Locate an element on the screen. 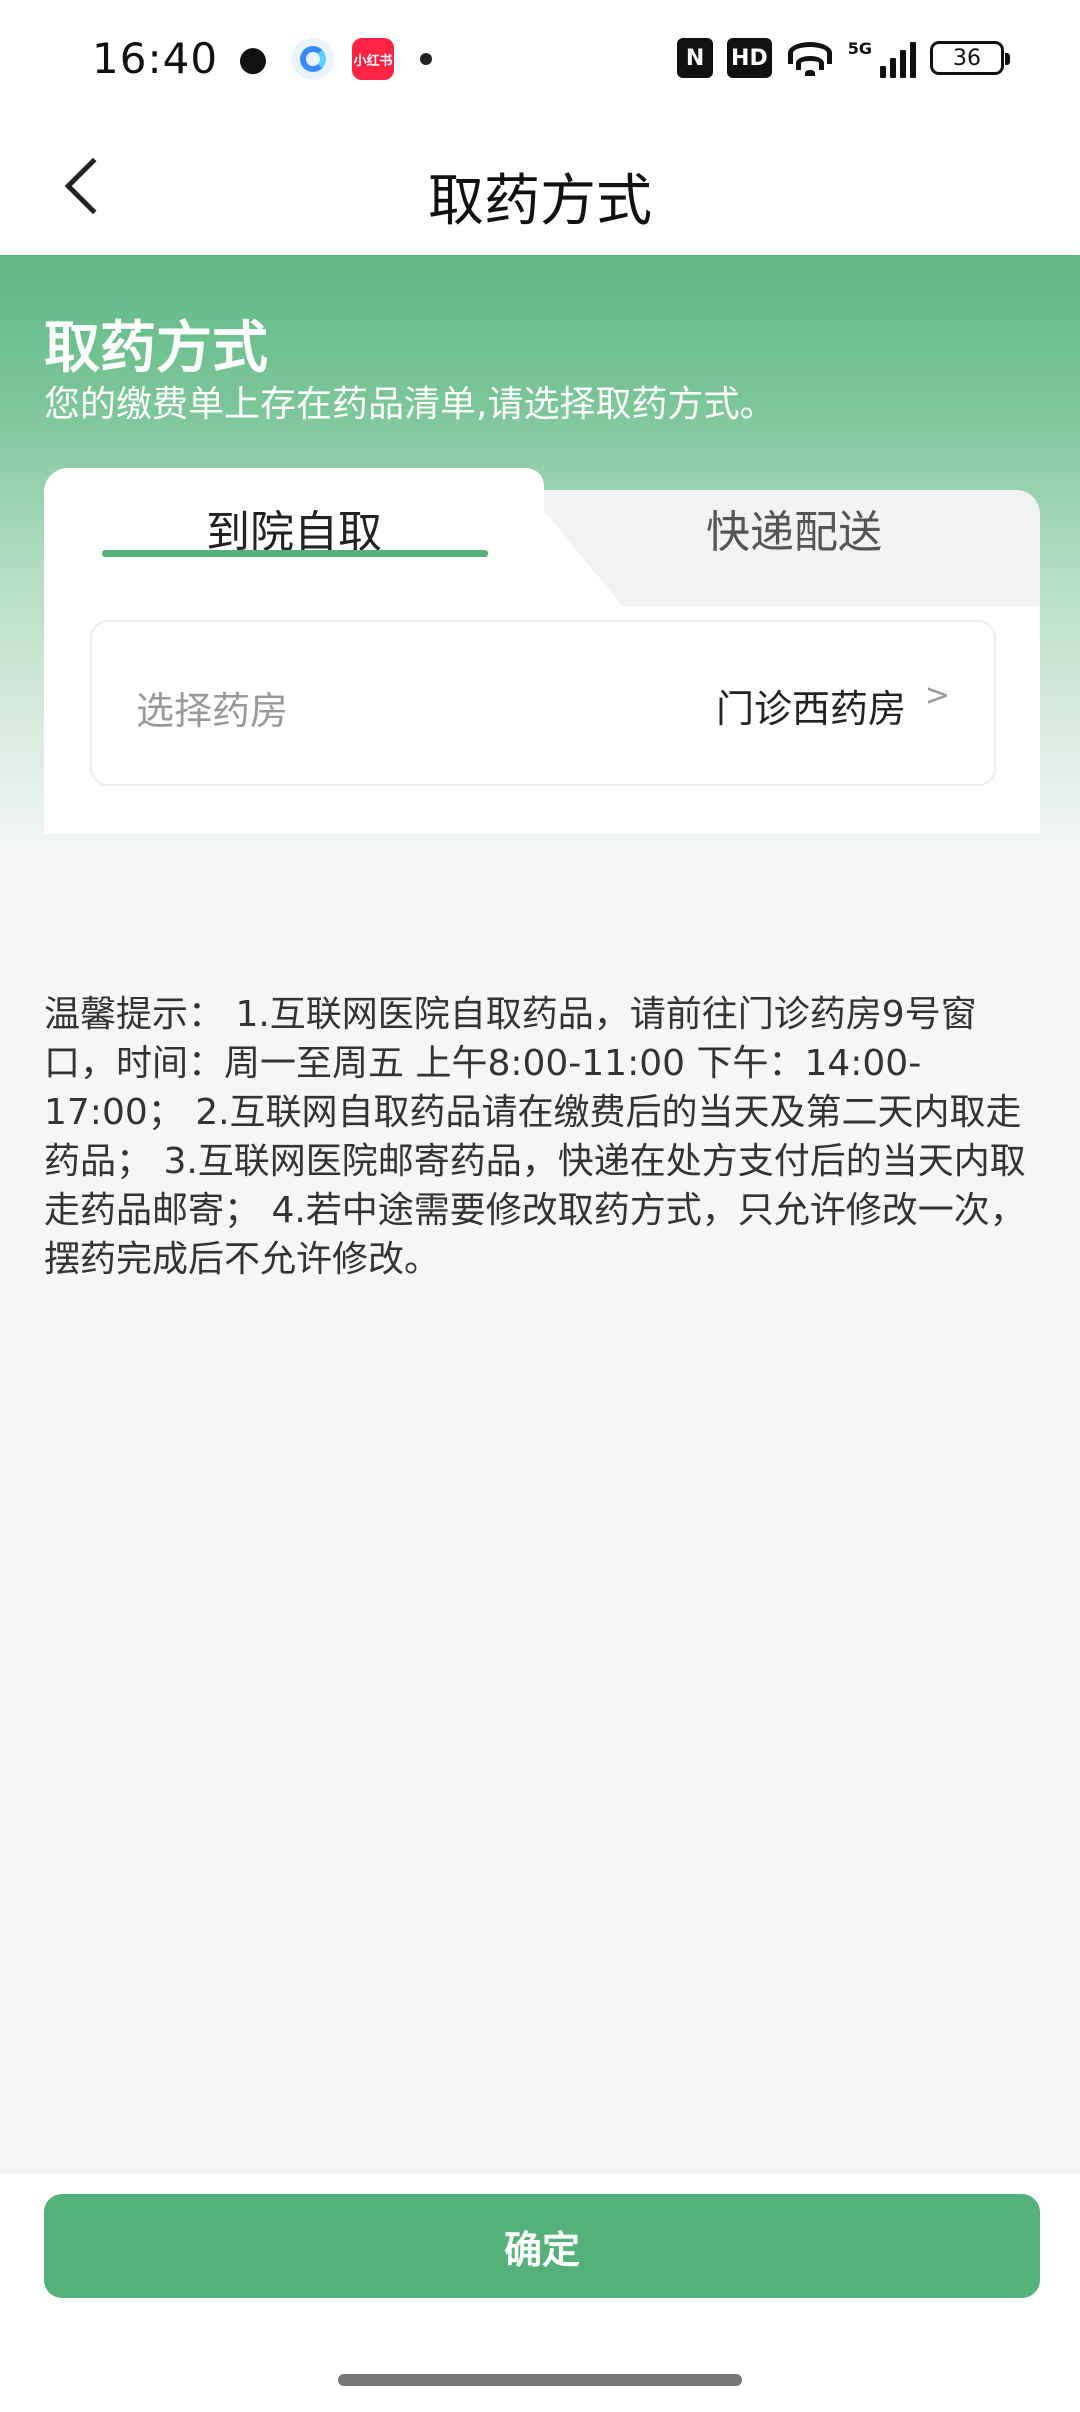  home-indicator is located at coordinates (540, 2380).